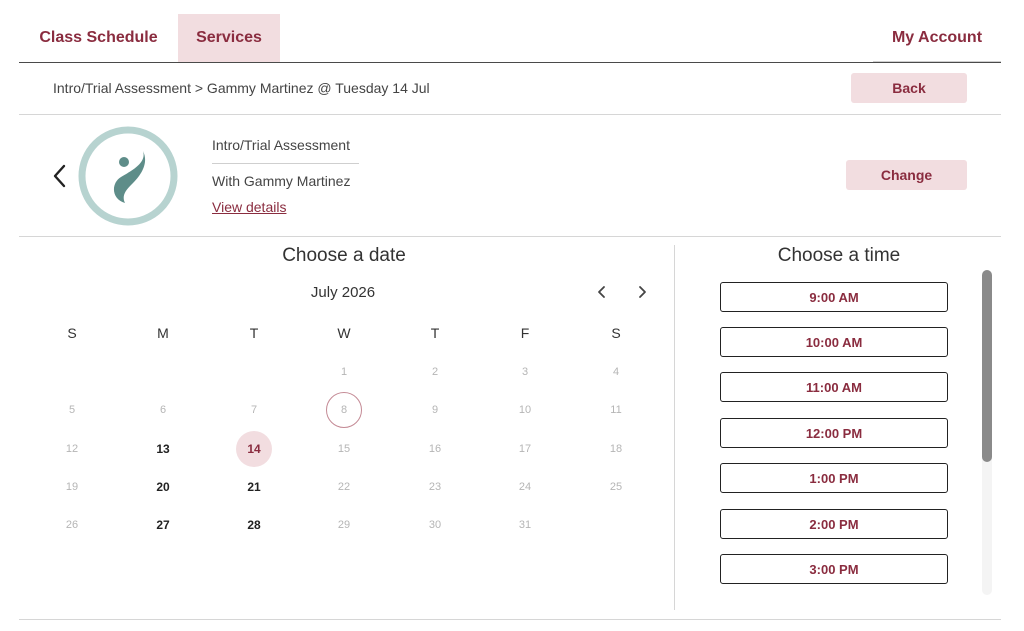  What do you see at coordinates (906, 175) in the screenshot?
I see `change-button: Change` at bounding box center [906, 175].